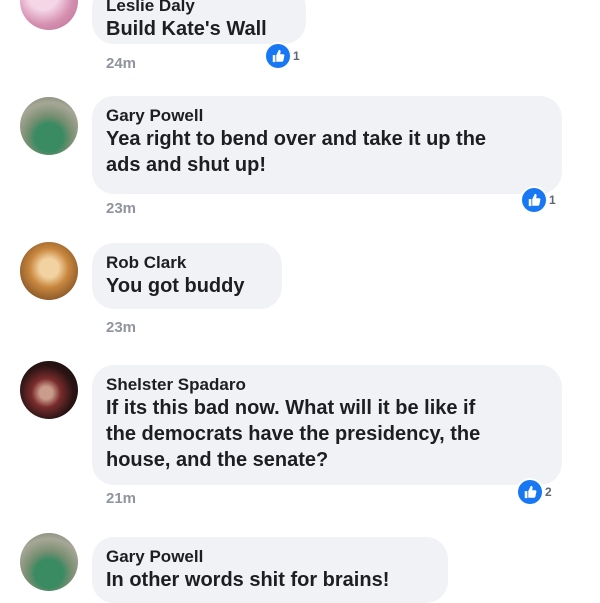 The height and width of the screenshot is (603, 600). What do you see at coordinates (548, 492) in the screenshot?
I see `reaction-number: 2` at bounding box center [548, 492].